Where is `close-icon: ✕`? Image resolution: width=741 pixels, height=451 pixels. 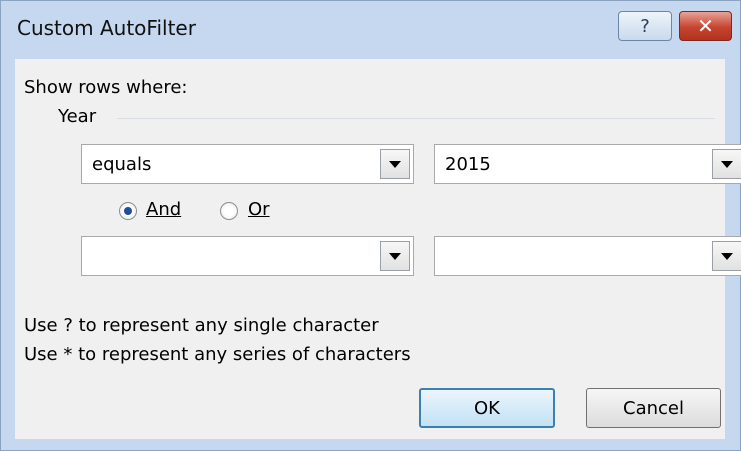 close-icon: ✕ is located at coordinates (705, 26).